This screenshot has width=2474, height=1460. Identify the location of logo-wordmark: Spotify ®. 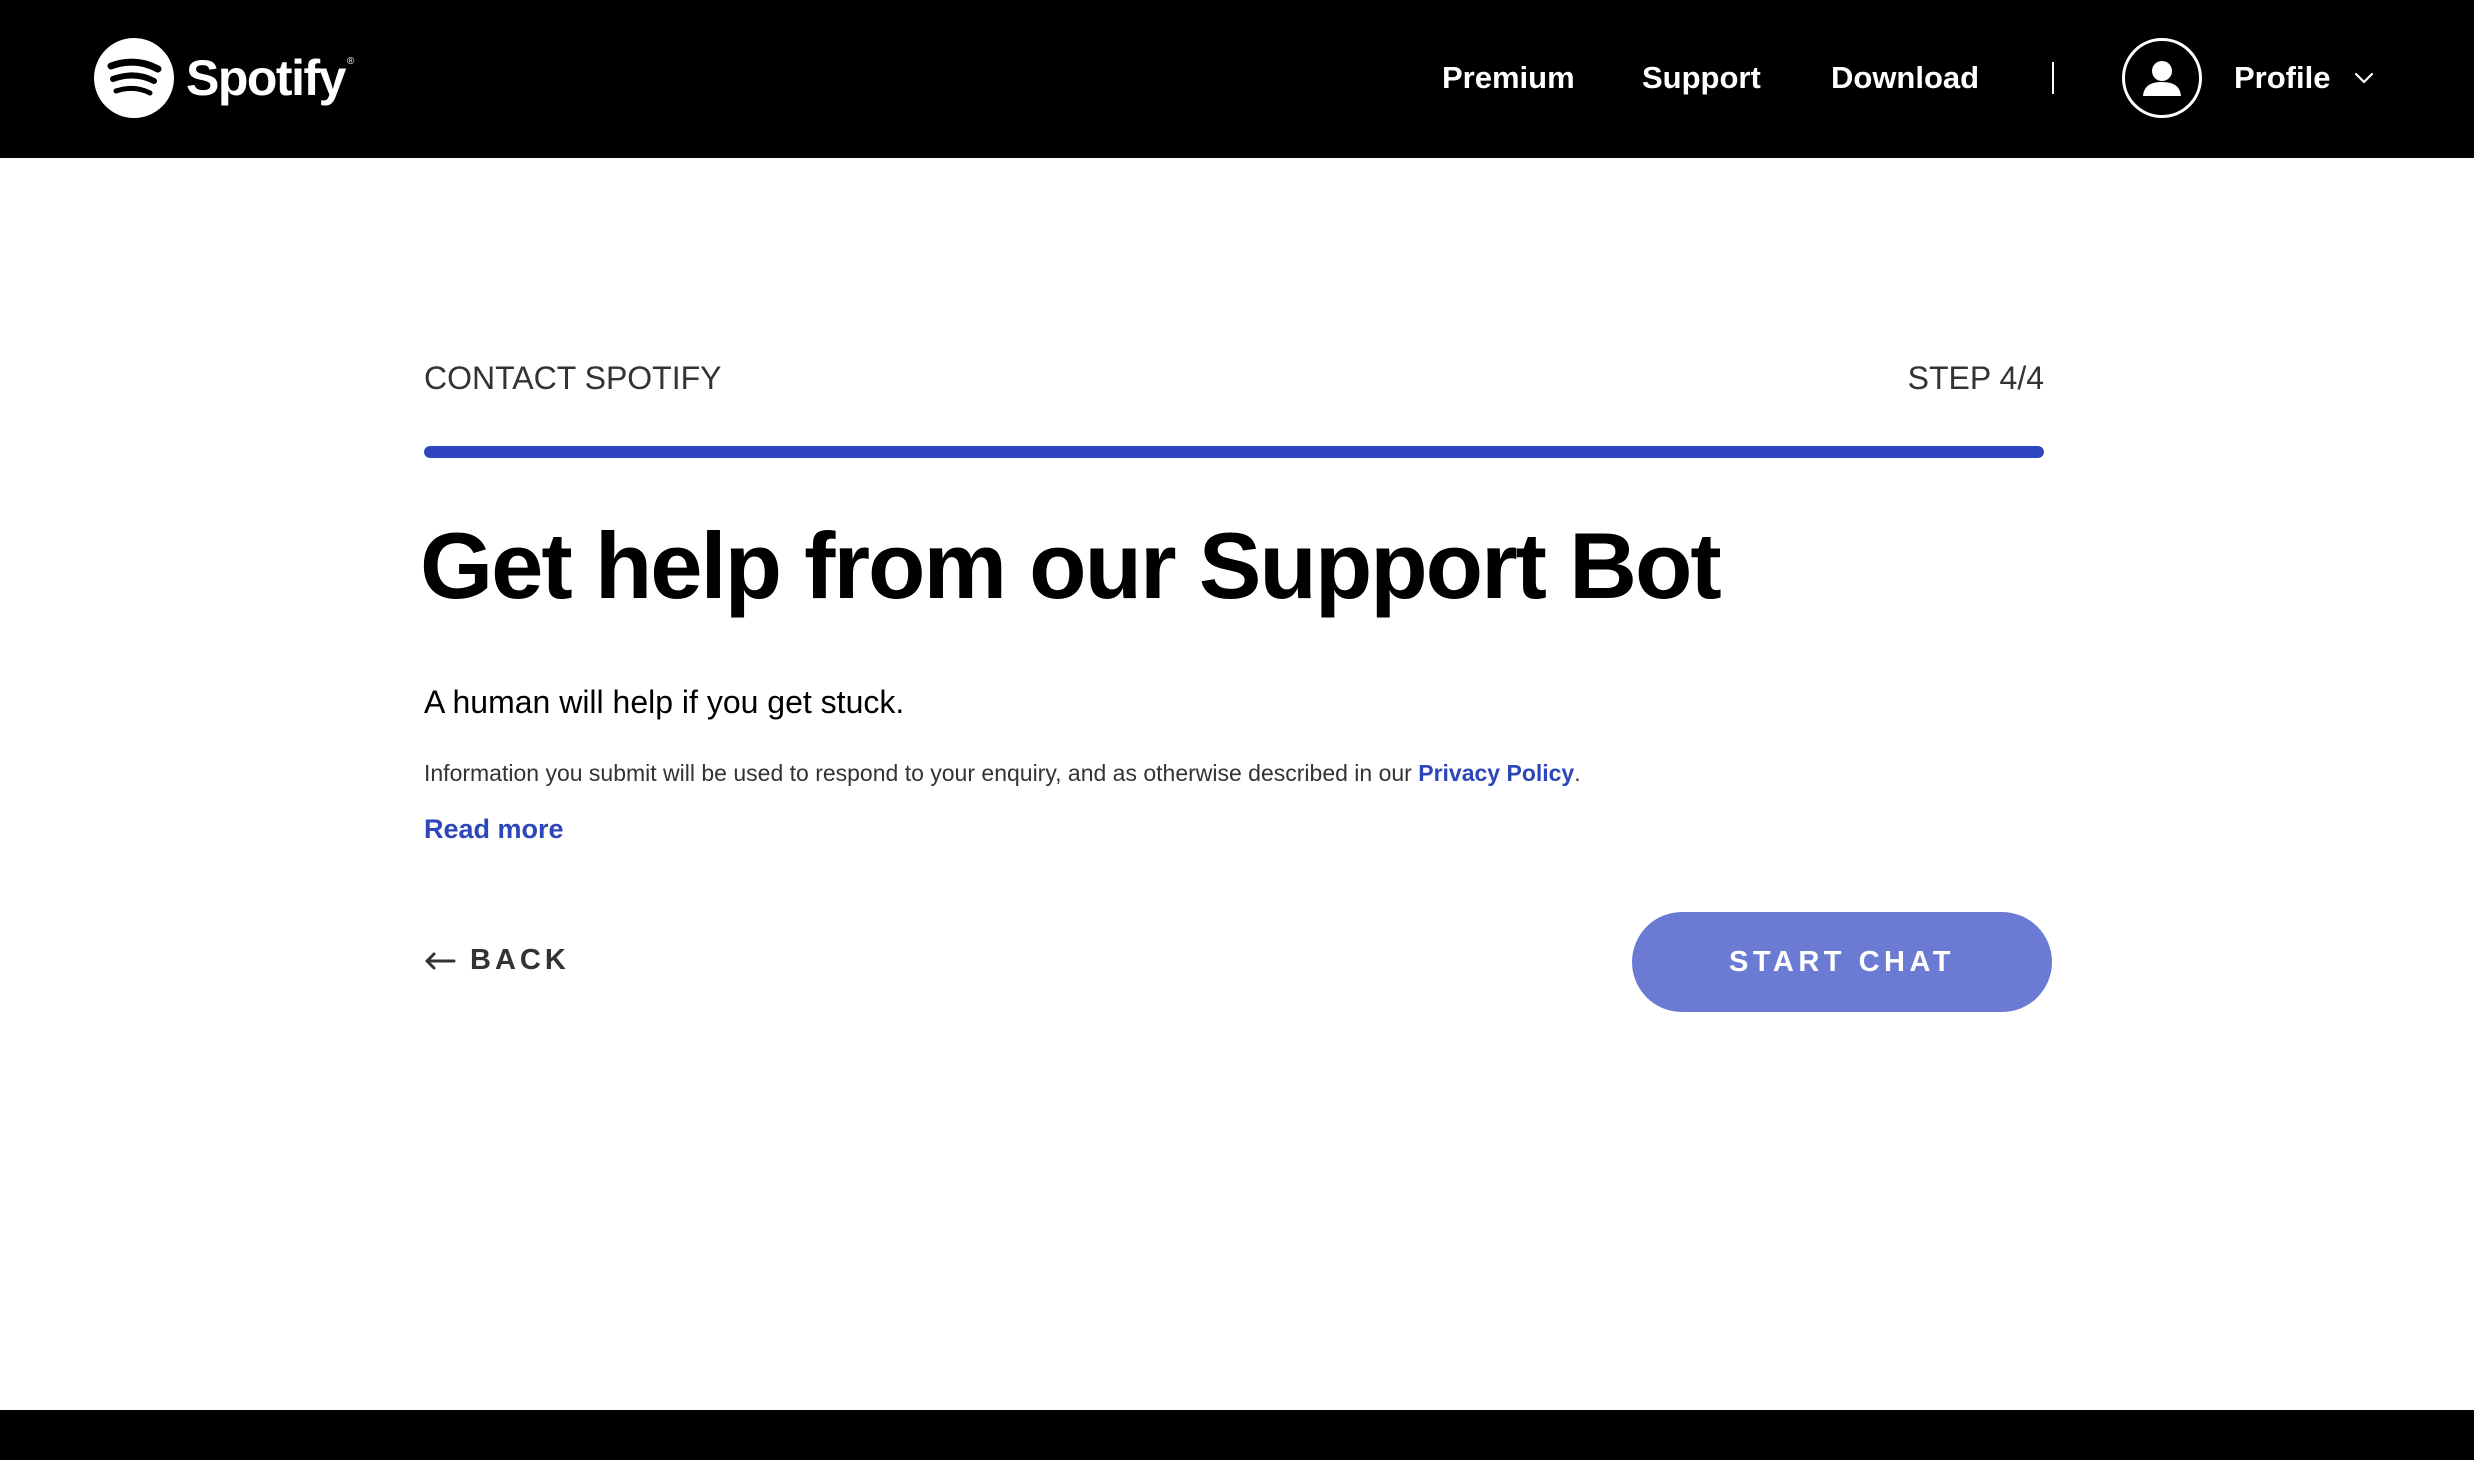
(270, 78).